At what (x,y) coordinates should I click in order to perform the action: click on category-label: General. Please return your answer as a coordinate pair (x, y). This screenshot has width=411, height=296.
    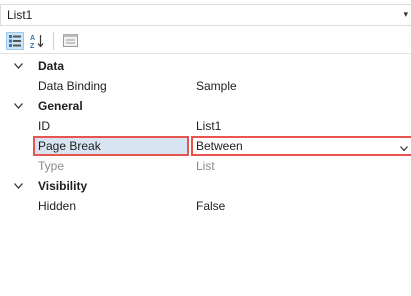
    Looking at the image, I should click on (60, 106).